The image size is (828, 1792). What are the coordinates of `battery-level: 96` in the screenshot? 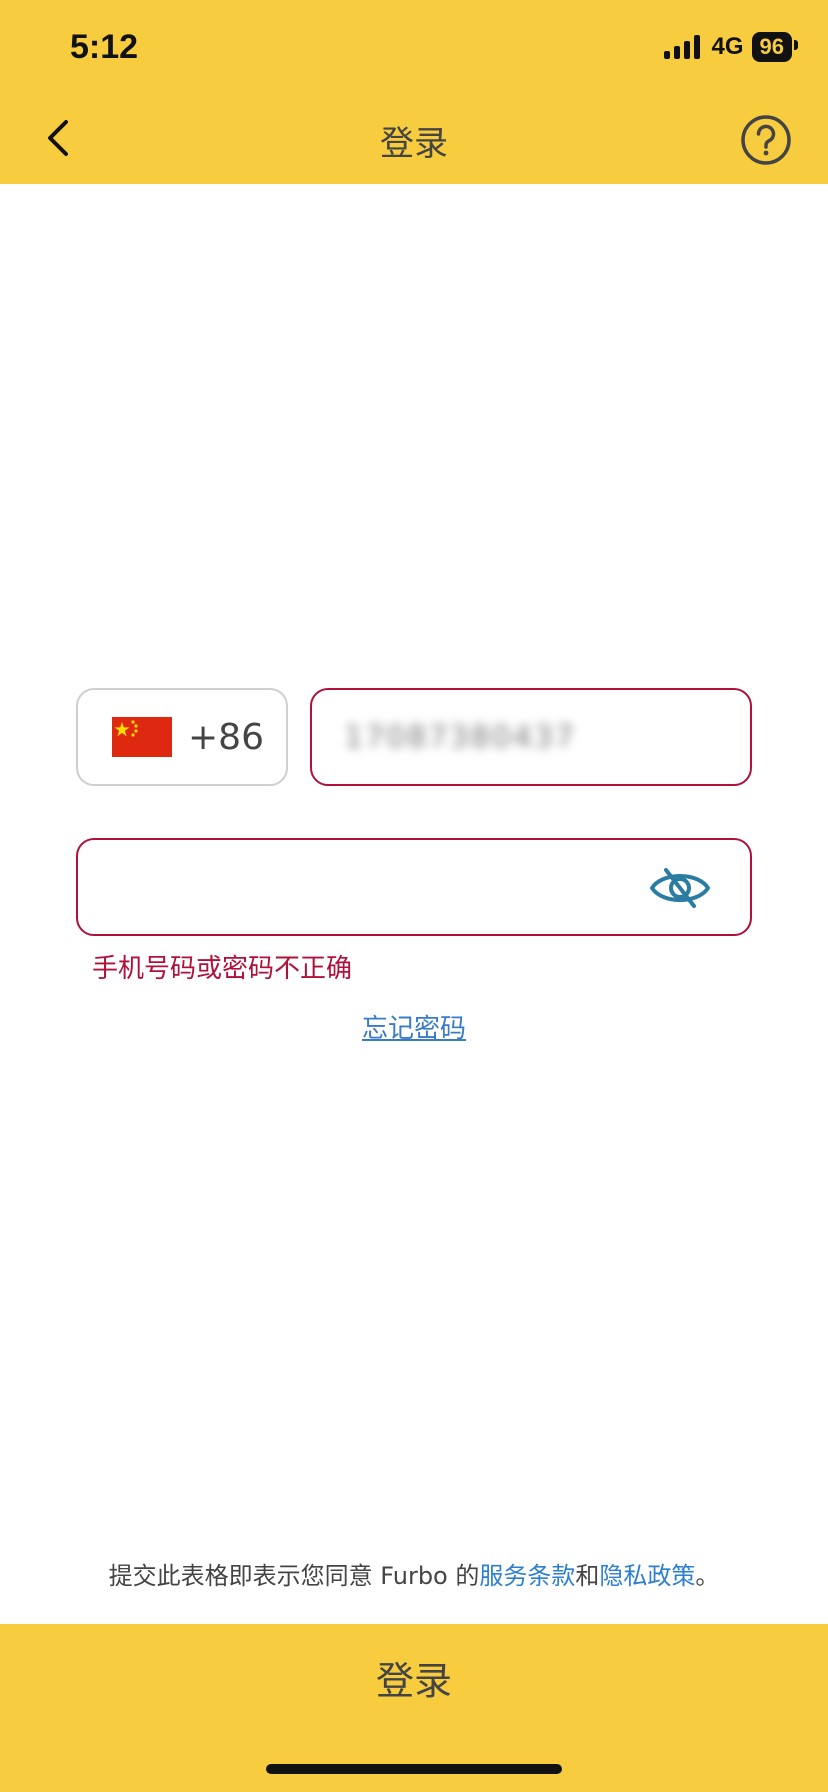 It's located at (771, 46).